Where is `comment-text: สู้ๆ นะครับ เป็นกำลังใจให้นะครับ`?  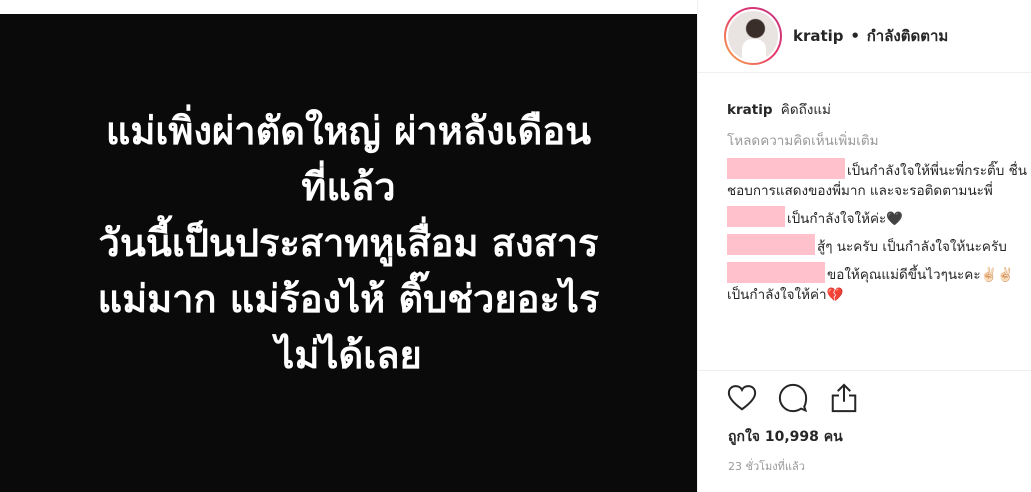 comment-text: สู้ๆ นะครับ เป็นกำลังใจให้นะครับ is located at coordinates (912, 247).